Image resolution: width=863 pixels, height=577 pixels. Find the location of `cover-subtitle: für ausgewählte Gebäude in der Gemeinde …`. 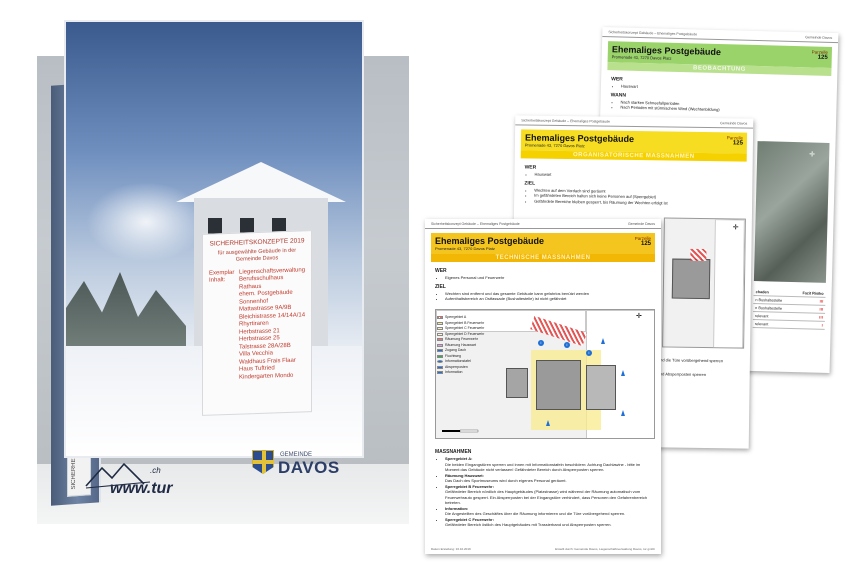

cover-subtitle: für ausgewählte Gebäude in der Gemeinde … is located at coordinates (257, 255).